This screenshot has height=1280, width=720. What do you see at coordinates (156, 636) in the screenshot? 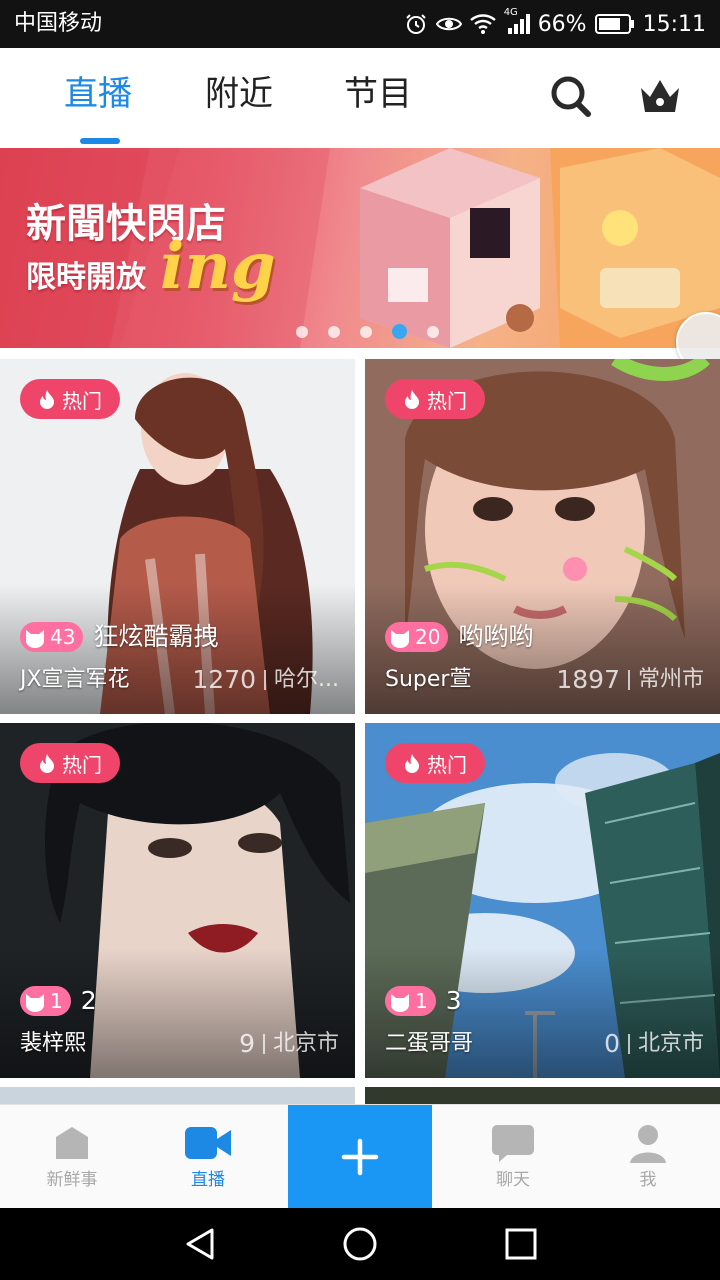
I see `stream-title: 狂炫酷霸拽` at bounding box center [156, 636].